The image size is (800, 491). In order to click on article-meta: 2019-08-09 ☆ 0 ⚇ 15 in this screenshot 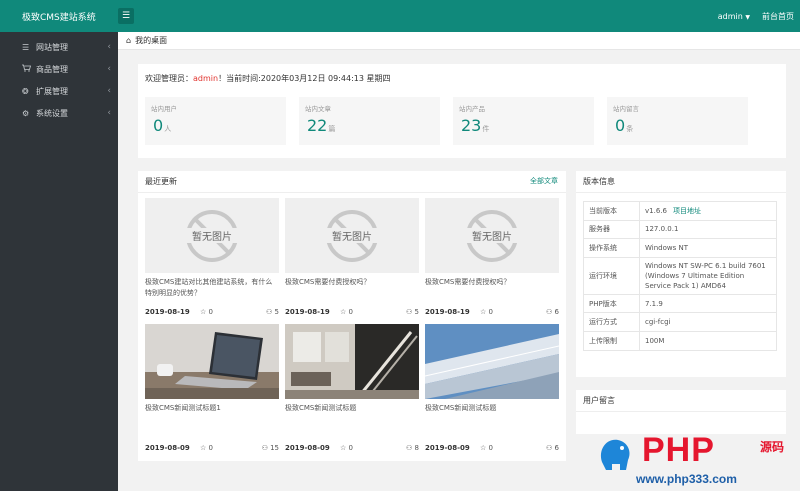, I will do `click(212, 448)`.